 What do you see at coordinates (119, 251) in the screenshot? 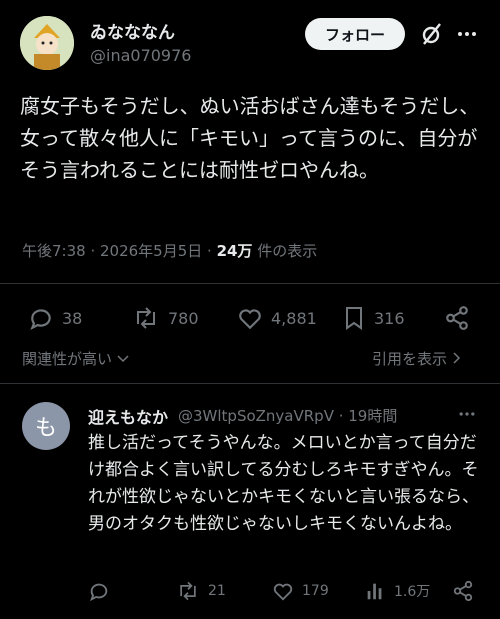
I see `timestamp: 午後7:38 · 2026年5月5日 ·` at bounding box center [119, 251].